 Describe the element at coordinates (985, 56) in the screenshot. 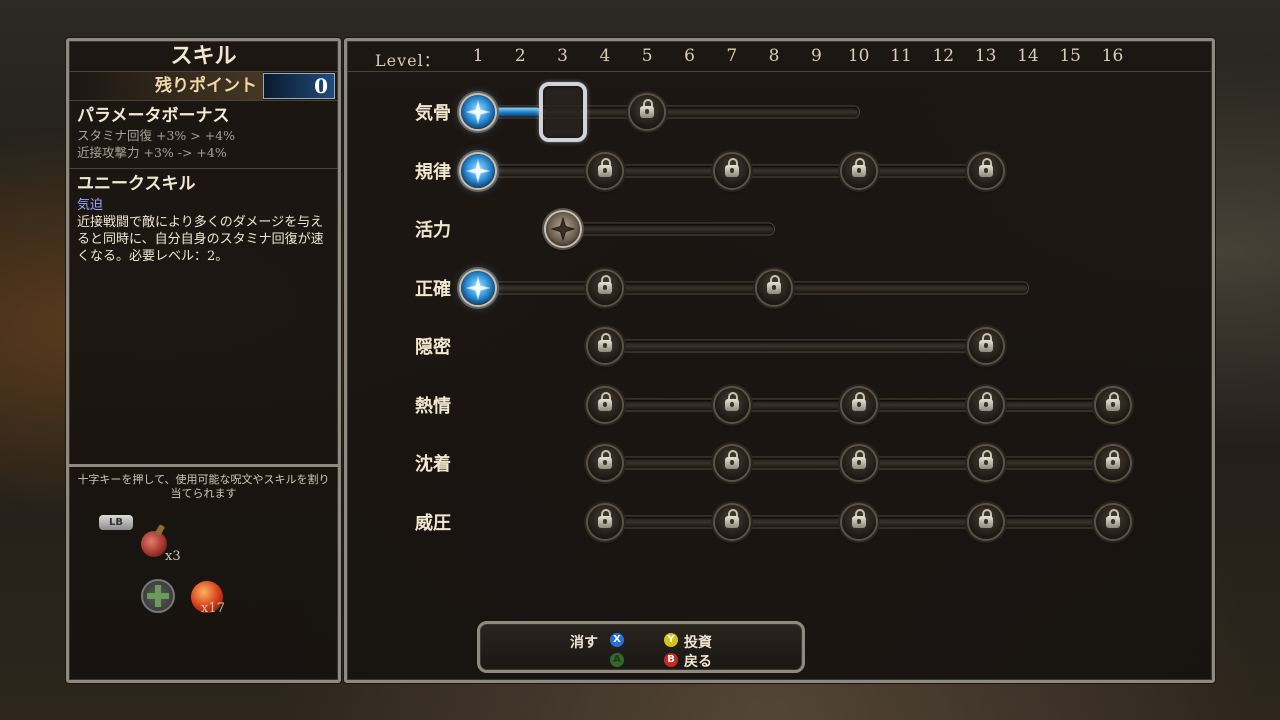

I see `level-number: 13` at that location.